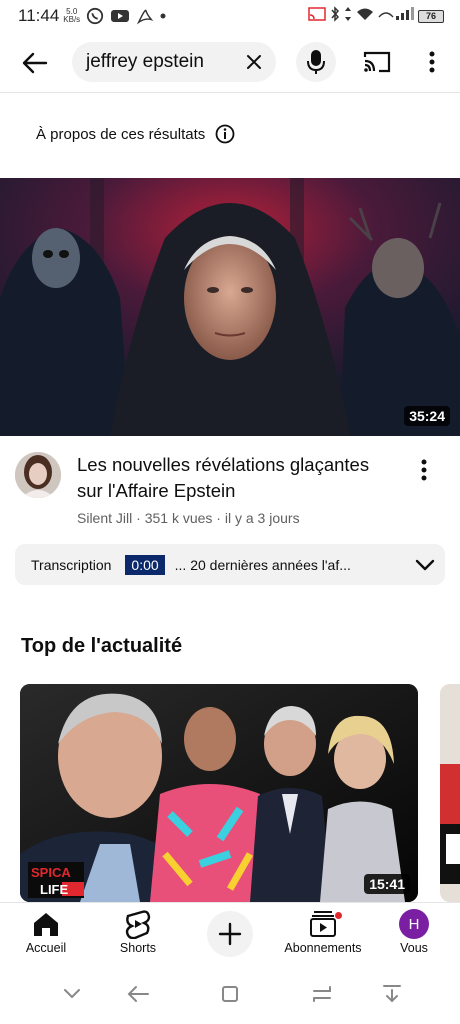 The width and height of the screenshot is (460, 1024). What do you see at coordinates (317, 16) in the screenshot?
I see `cast-status-icon` at bounding box center [317, 16].